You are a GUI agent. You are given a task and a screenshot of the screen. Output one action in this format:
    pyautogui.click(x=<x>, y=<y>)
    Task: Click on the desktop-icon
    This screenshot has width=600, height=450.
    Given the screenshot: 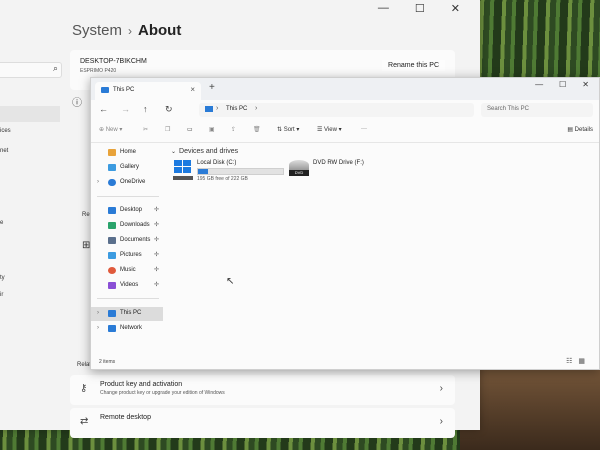 What is the action you would take?
    pyautogui.click(x=112, y=210)
    